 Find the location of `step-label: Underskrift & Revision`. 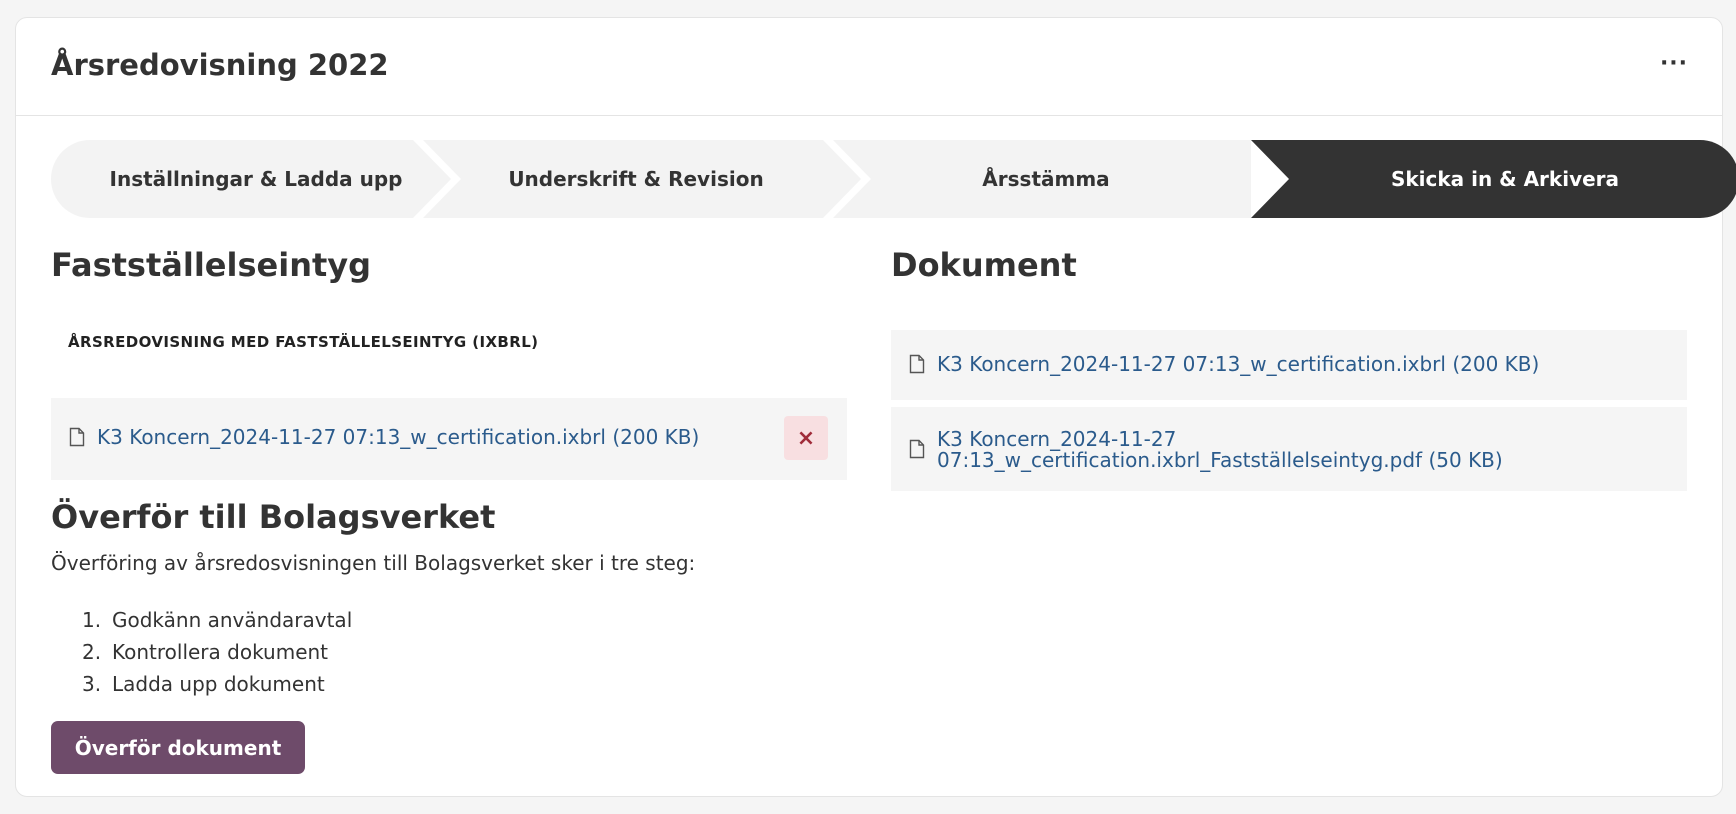

step-label: Underskrift & Revision is located at coordinates (636, 179).